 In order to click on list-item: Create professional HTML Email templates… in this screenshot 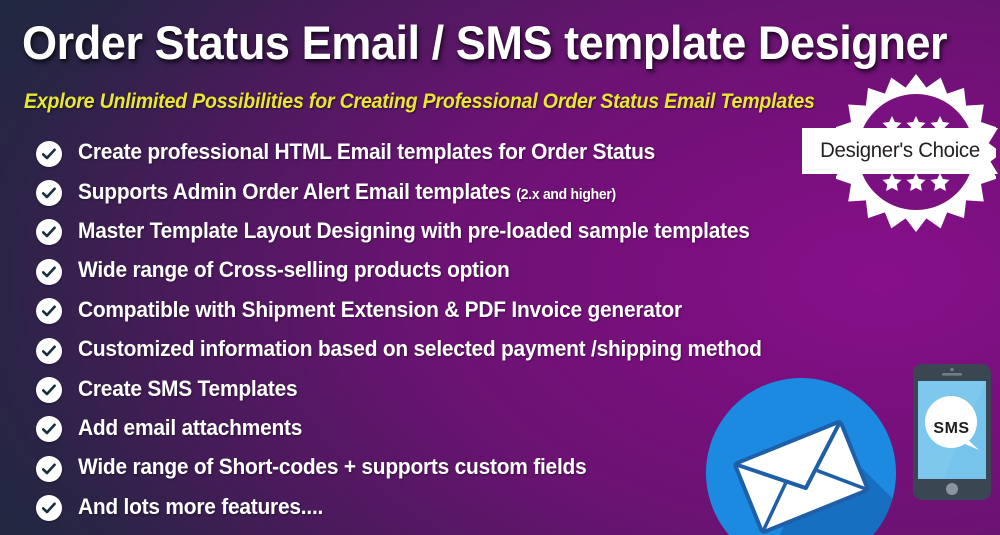, I will do `click(446, 153)`.